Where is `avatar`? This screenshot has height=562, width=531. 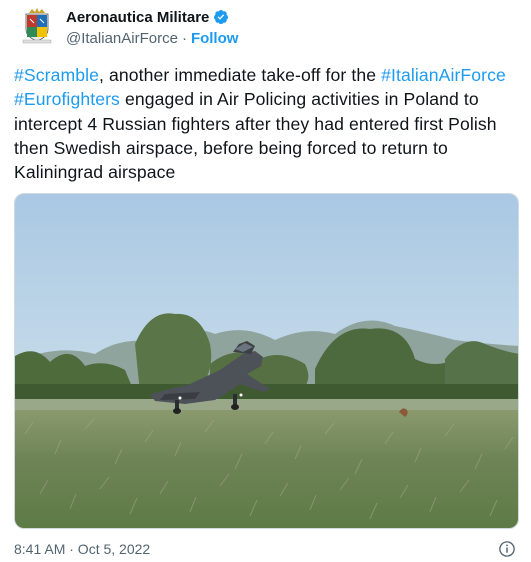 avatar is located at coordinates (37, 26).